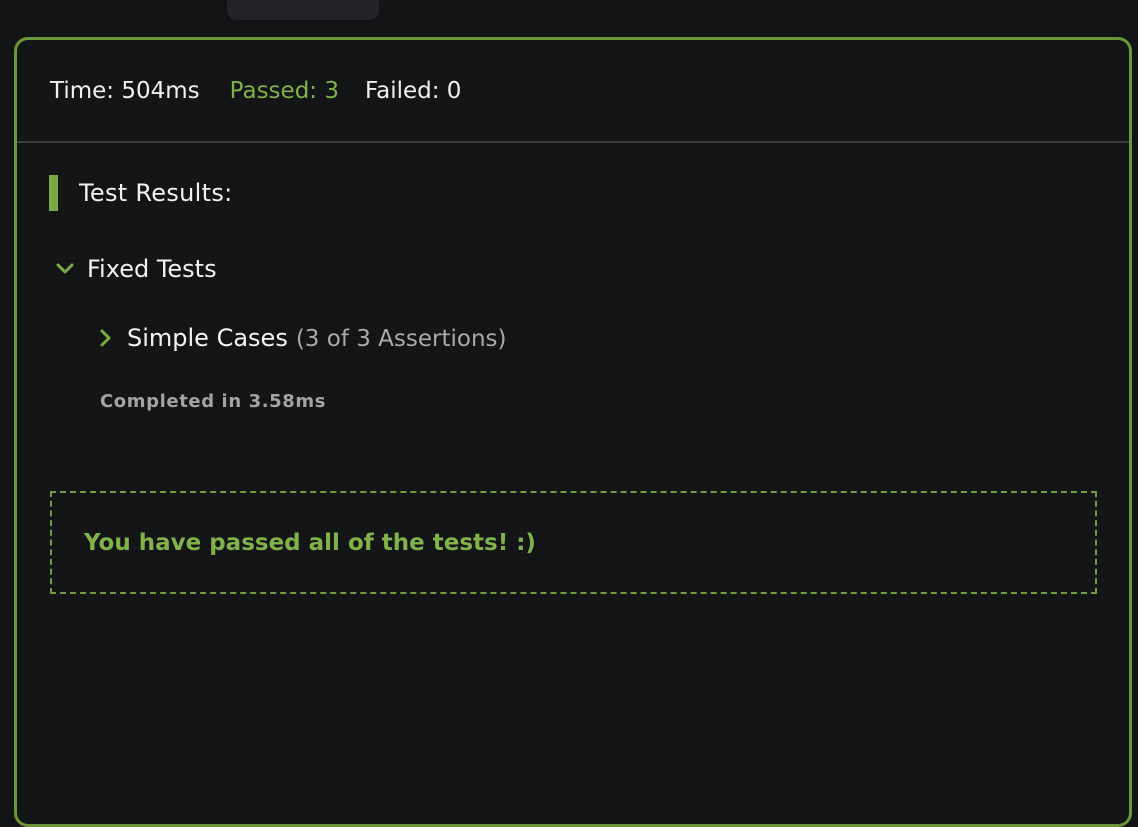 The image size is (1138, 827). What do you see at coordinates (573, 91) in the screenshot?
I see `stats-bar: Time: 504ms Passed: 3 Failed: 0` at bounding box center [573, 91].